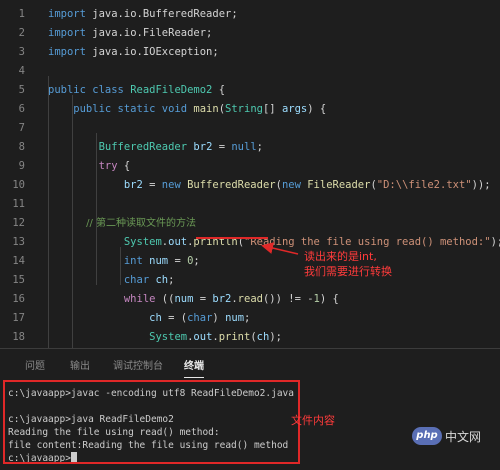  I want to click on code-line: 7, so click(250, 128).